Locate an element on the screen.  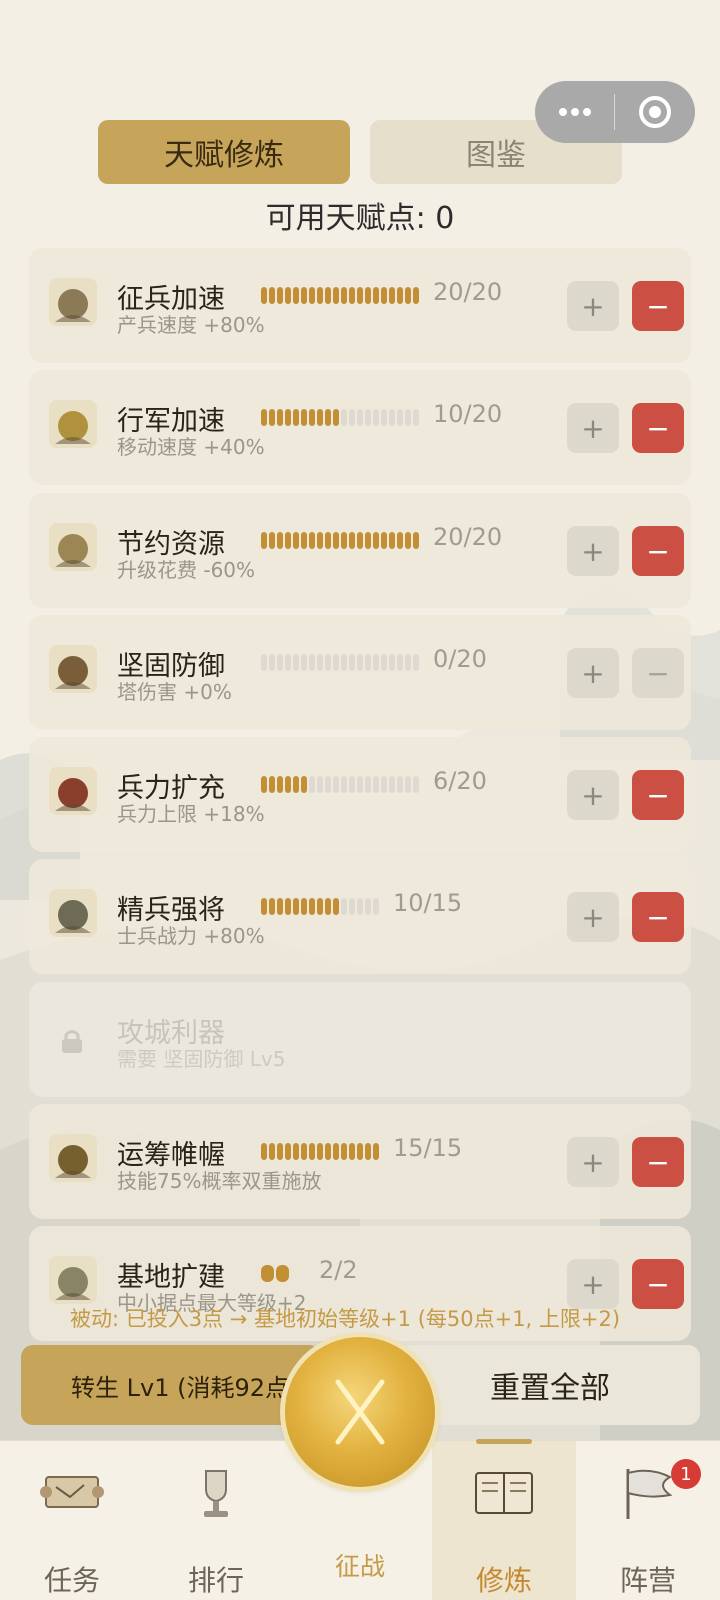
defense-icon is located at coordinates (73, 669).